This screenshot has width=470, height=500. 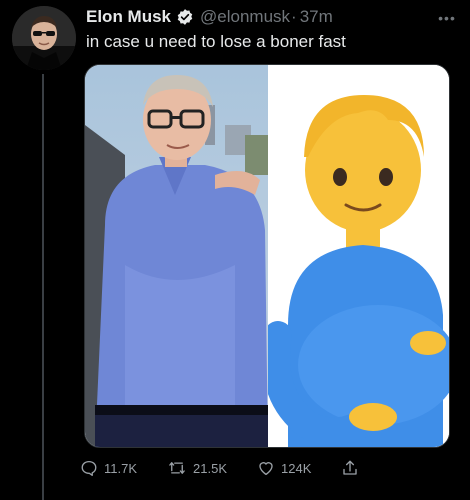 What do you see at coordinates (216, 41) in the screenshot?
I see `tweet-text: in case u need to lose a boner fast` at bounding box center [216, 41].